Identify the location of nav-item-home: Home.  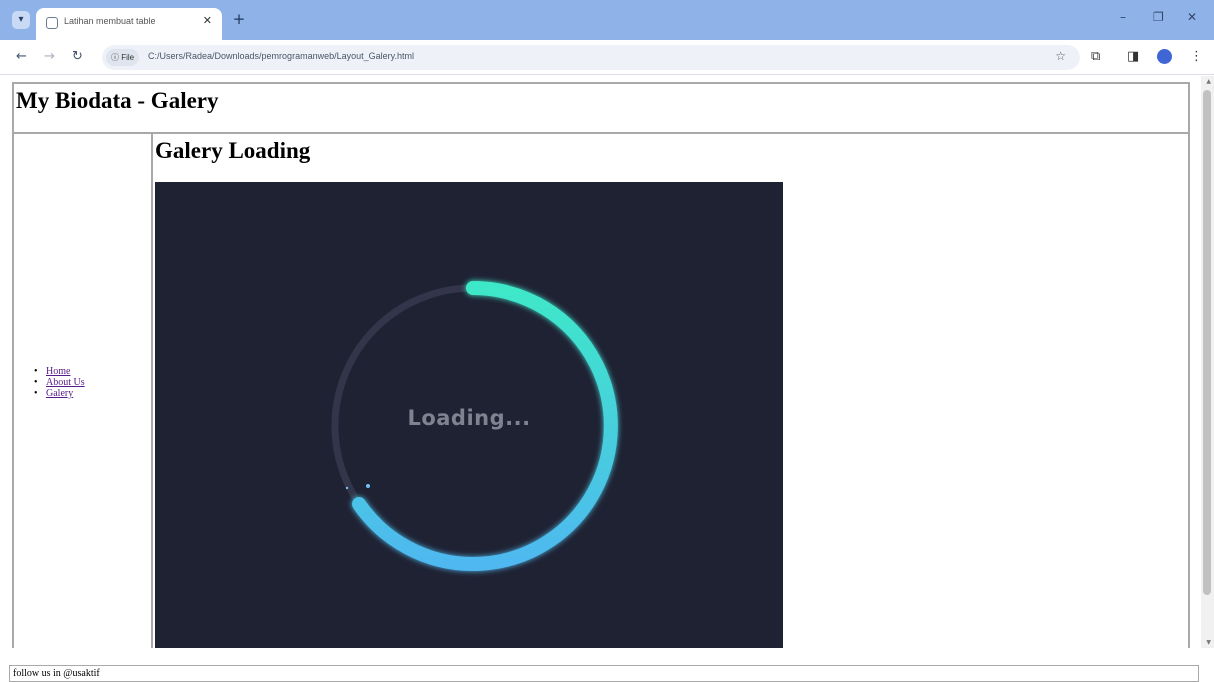
(59, 371).